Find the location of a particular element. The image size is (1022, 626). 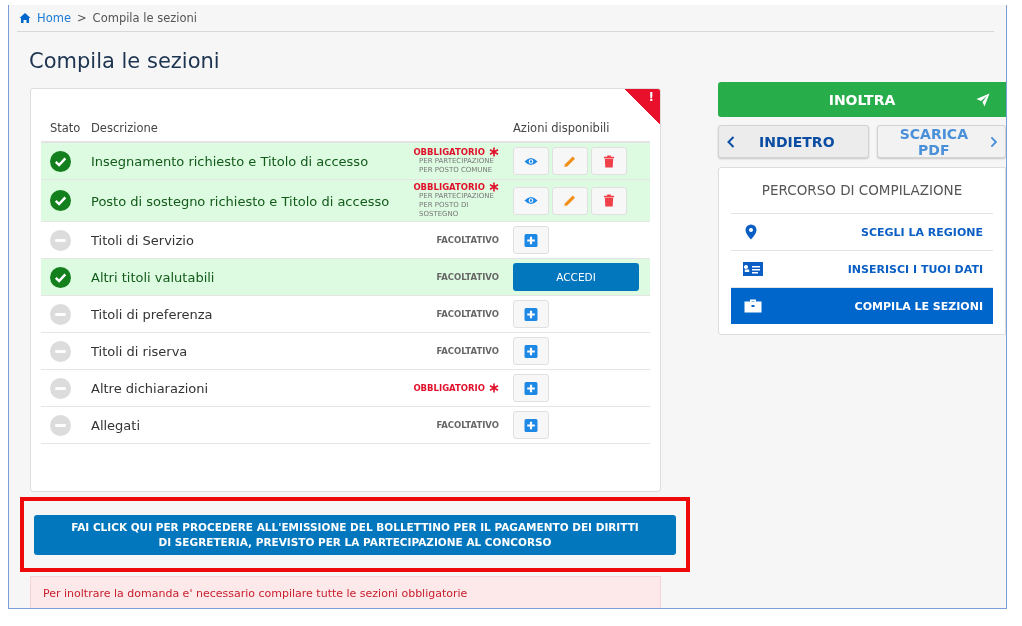

briefcase-icon is located at coordinates (753, 306).